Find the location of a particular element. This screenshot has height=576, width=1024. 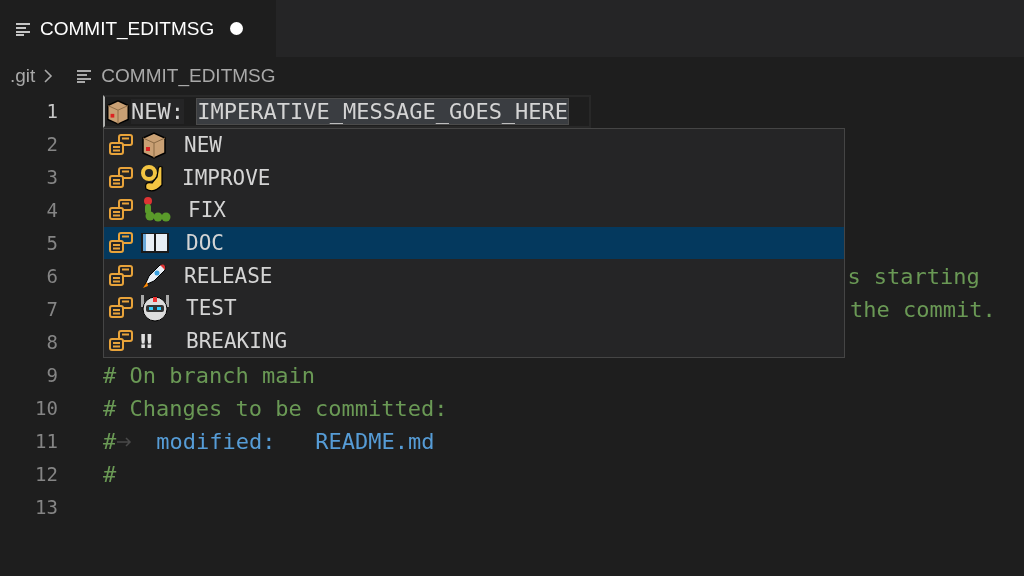

line-number: 4 is located at coordinates (51, 210).